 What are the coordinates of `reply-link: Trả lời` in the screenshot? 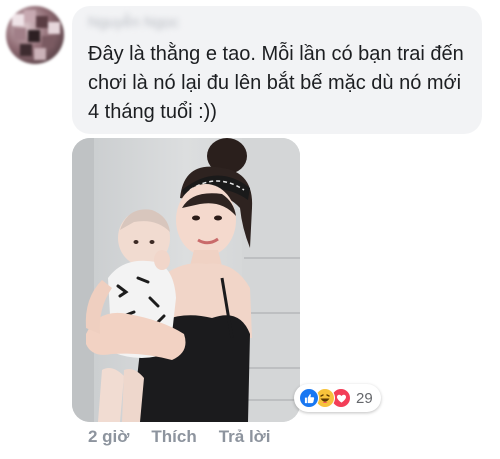 It's located at (245, 437).